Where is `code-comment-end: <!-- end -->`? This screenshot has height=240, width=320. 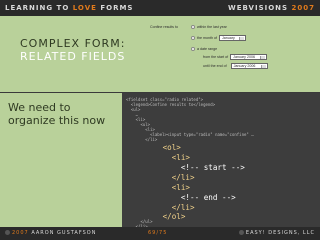 code-comment-end: <!-- end --> is located at coordinates (181, 197).